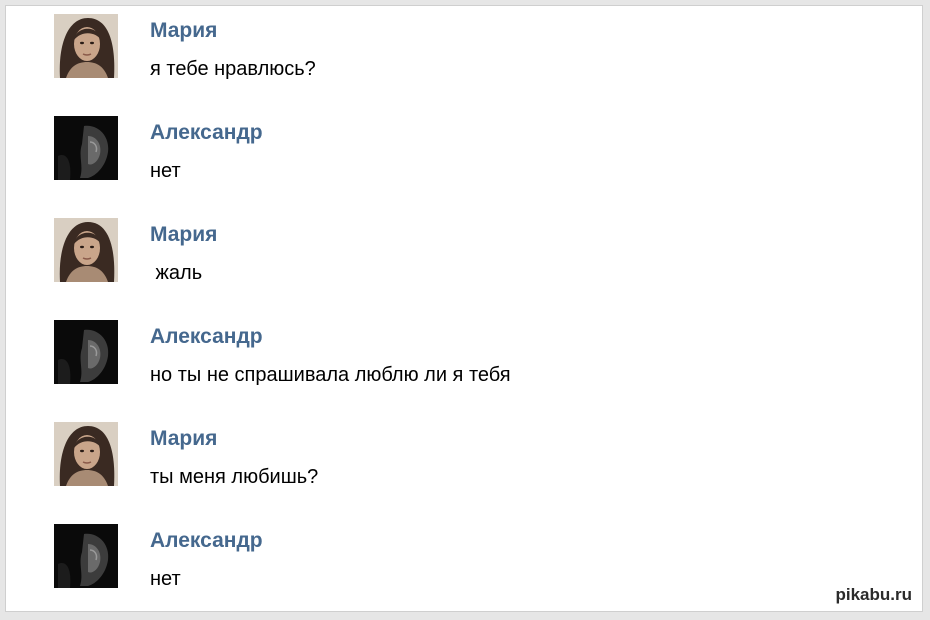 The width and height of the screenshot is (930, 620). What do you see at coordinates (233, 69) in the screenshot?
I see `message-text: я тебе нравлюсь?` at bounding box center [233, 69].